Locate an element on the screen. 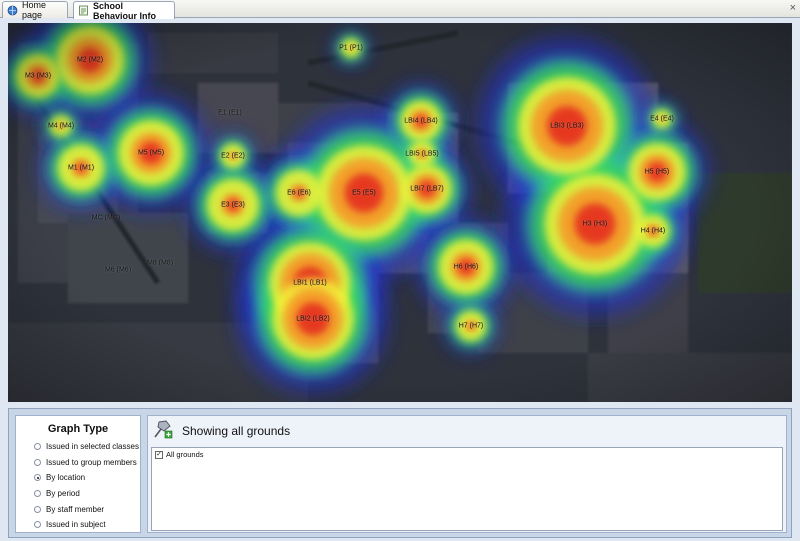  graph-type-option: Issued in subject is located at coordinates (78, 525).